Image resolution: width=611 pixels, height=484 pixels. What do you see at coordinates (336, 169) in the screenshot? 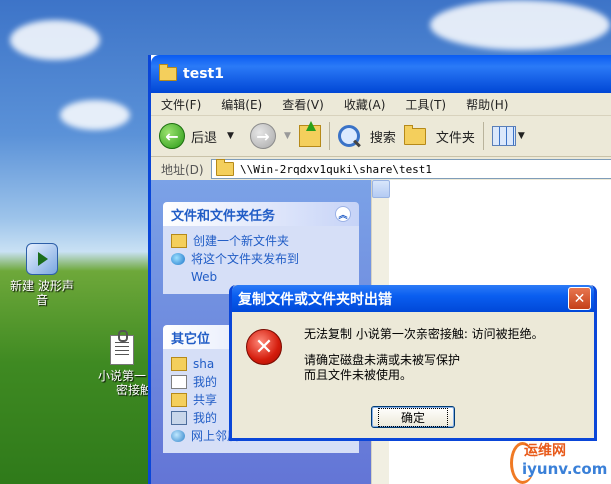
I see `address-value: \\Win-2rqdxv1quki\share\test1` at bounding box center [336, 169].